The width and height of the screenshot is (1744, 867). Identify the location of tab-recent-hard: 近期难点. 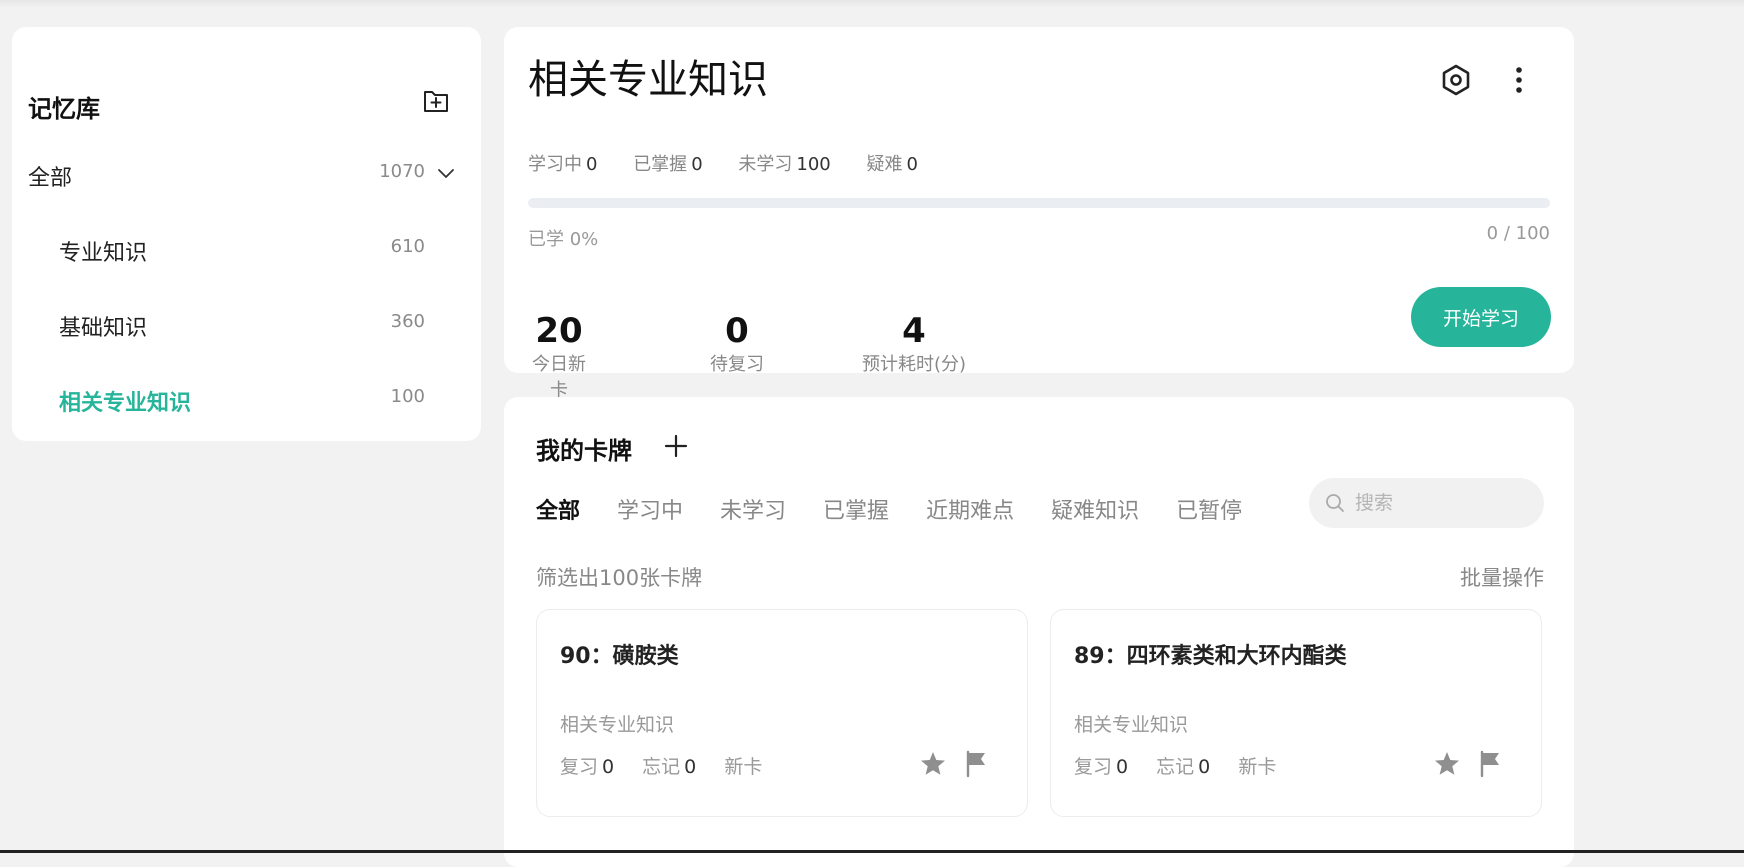
(970, 509).